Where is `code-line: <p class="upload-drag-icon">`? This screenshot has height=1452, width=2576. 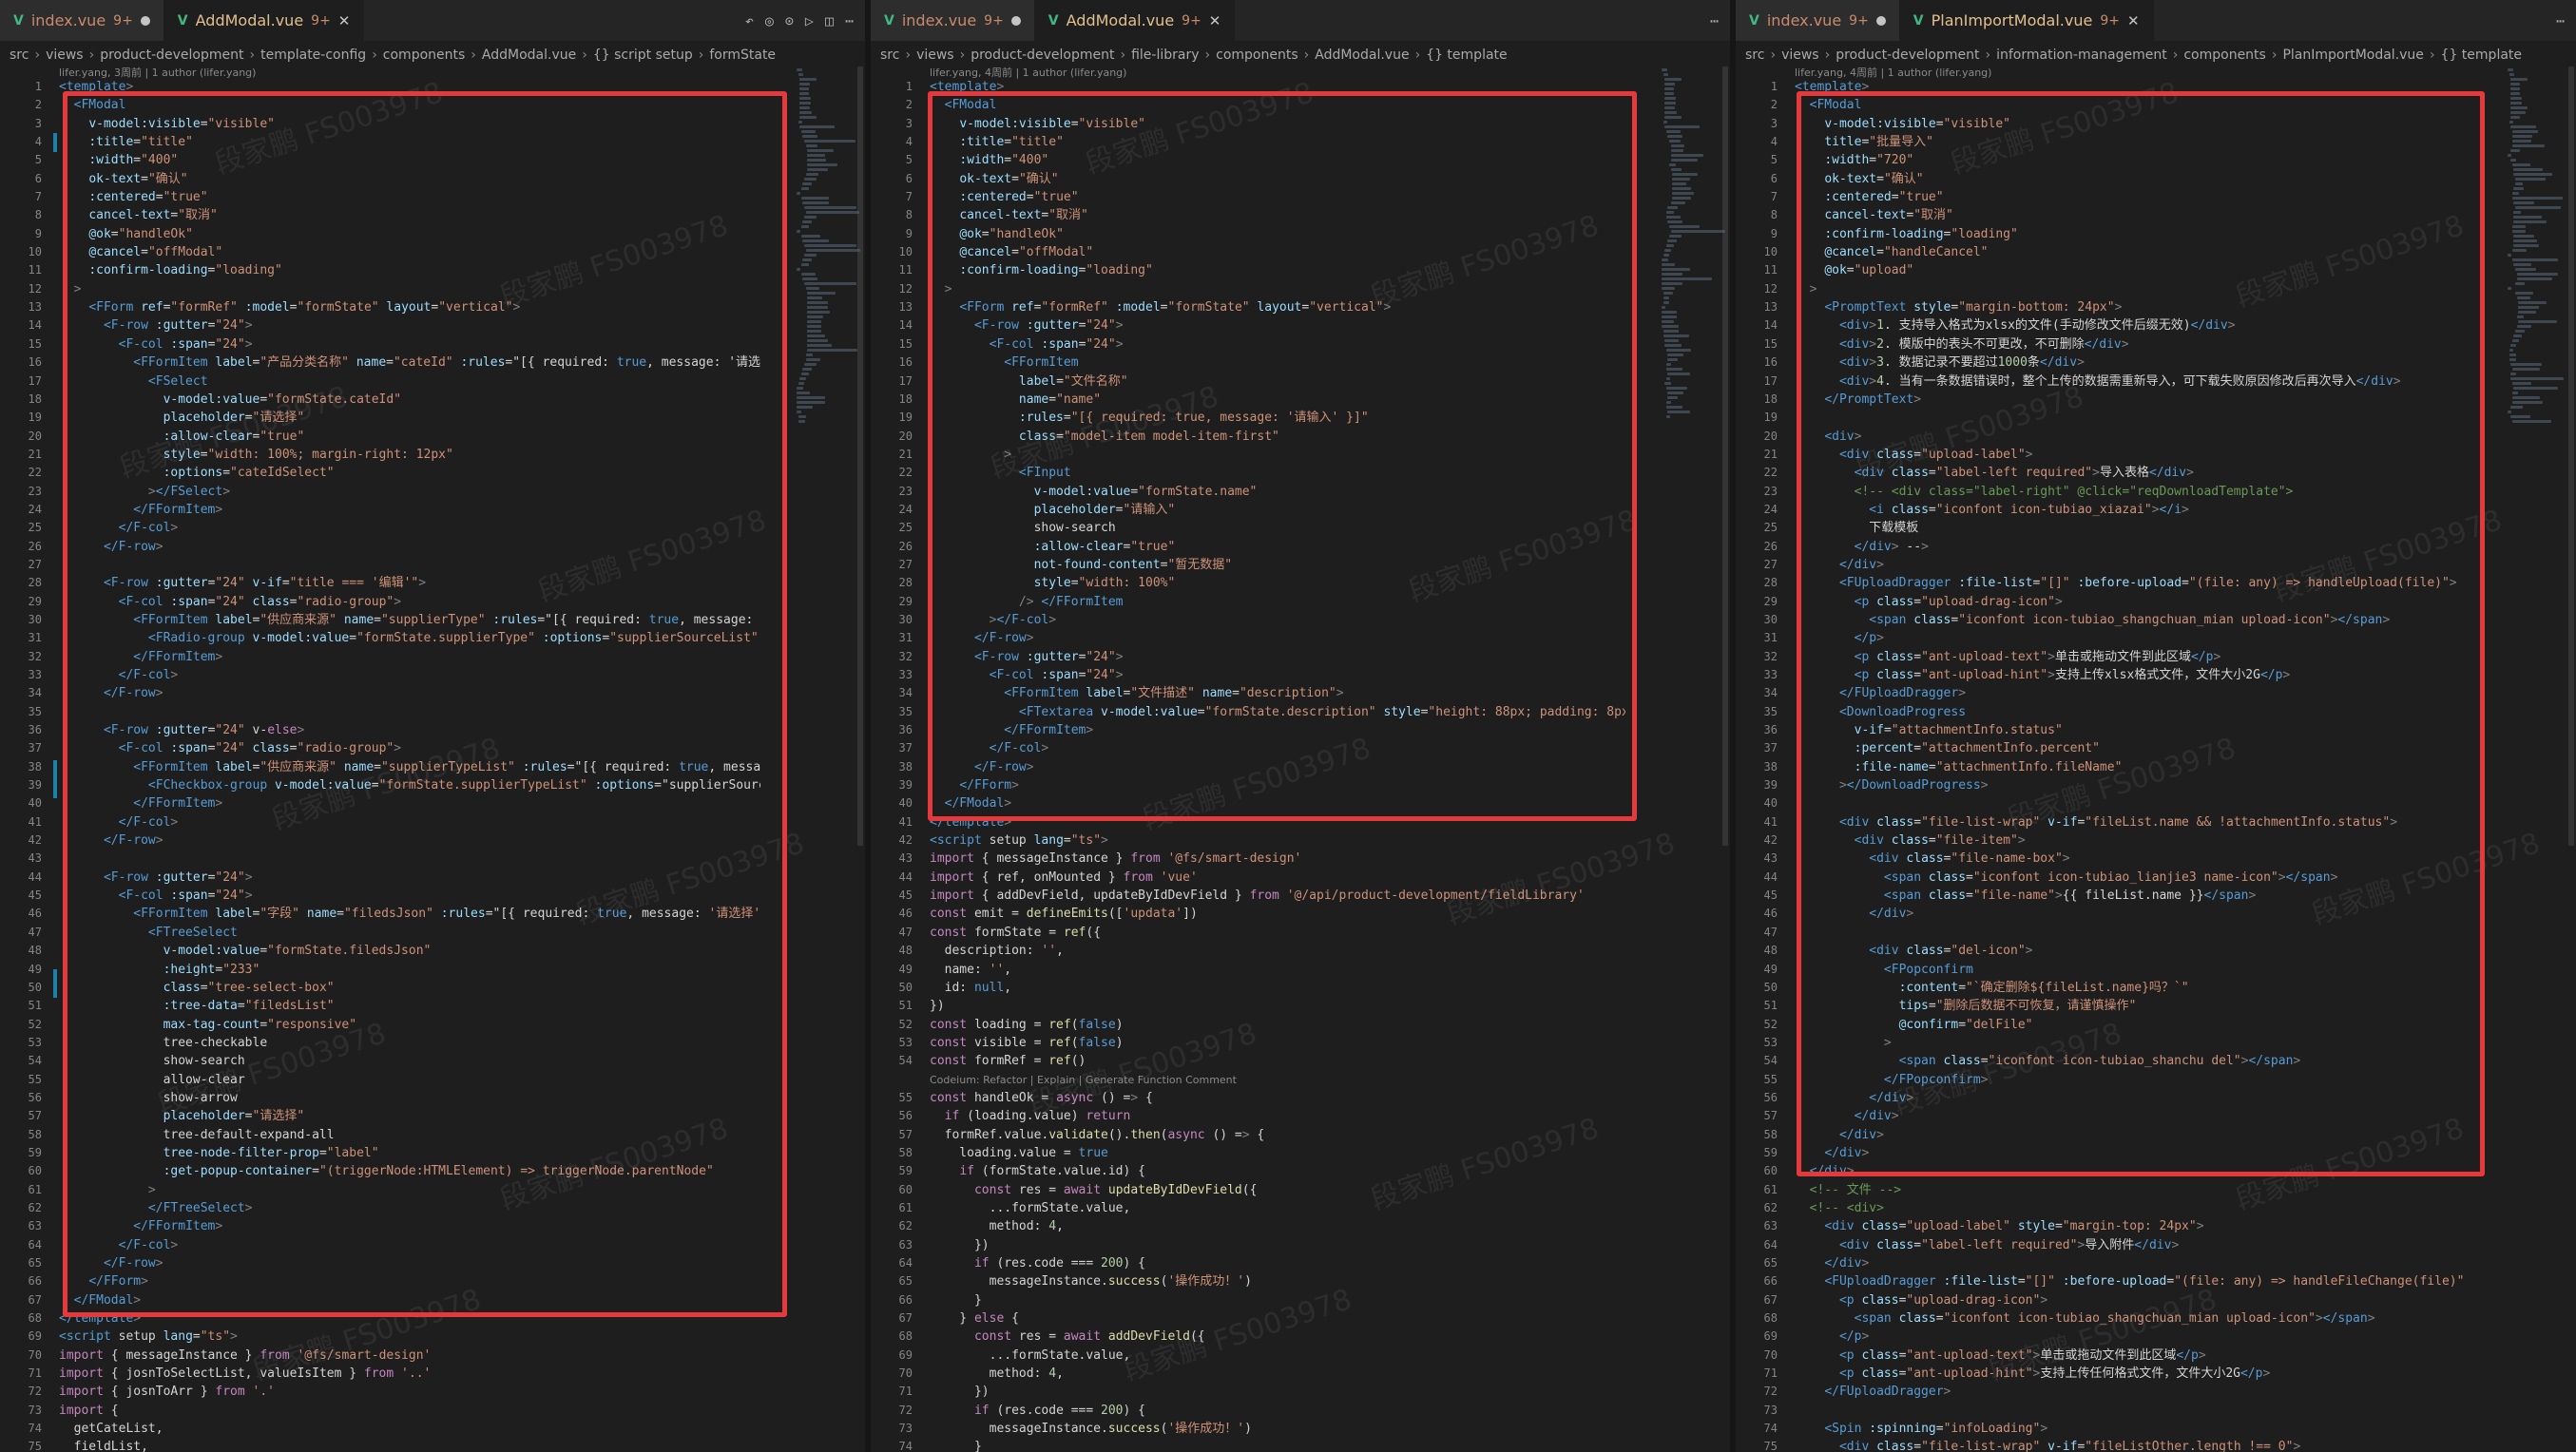
code-line: <p class="upload-drag-icon"> is located at coordinates (1943, 1300).